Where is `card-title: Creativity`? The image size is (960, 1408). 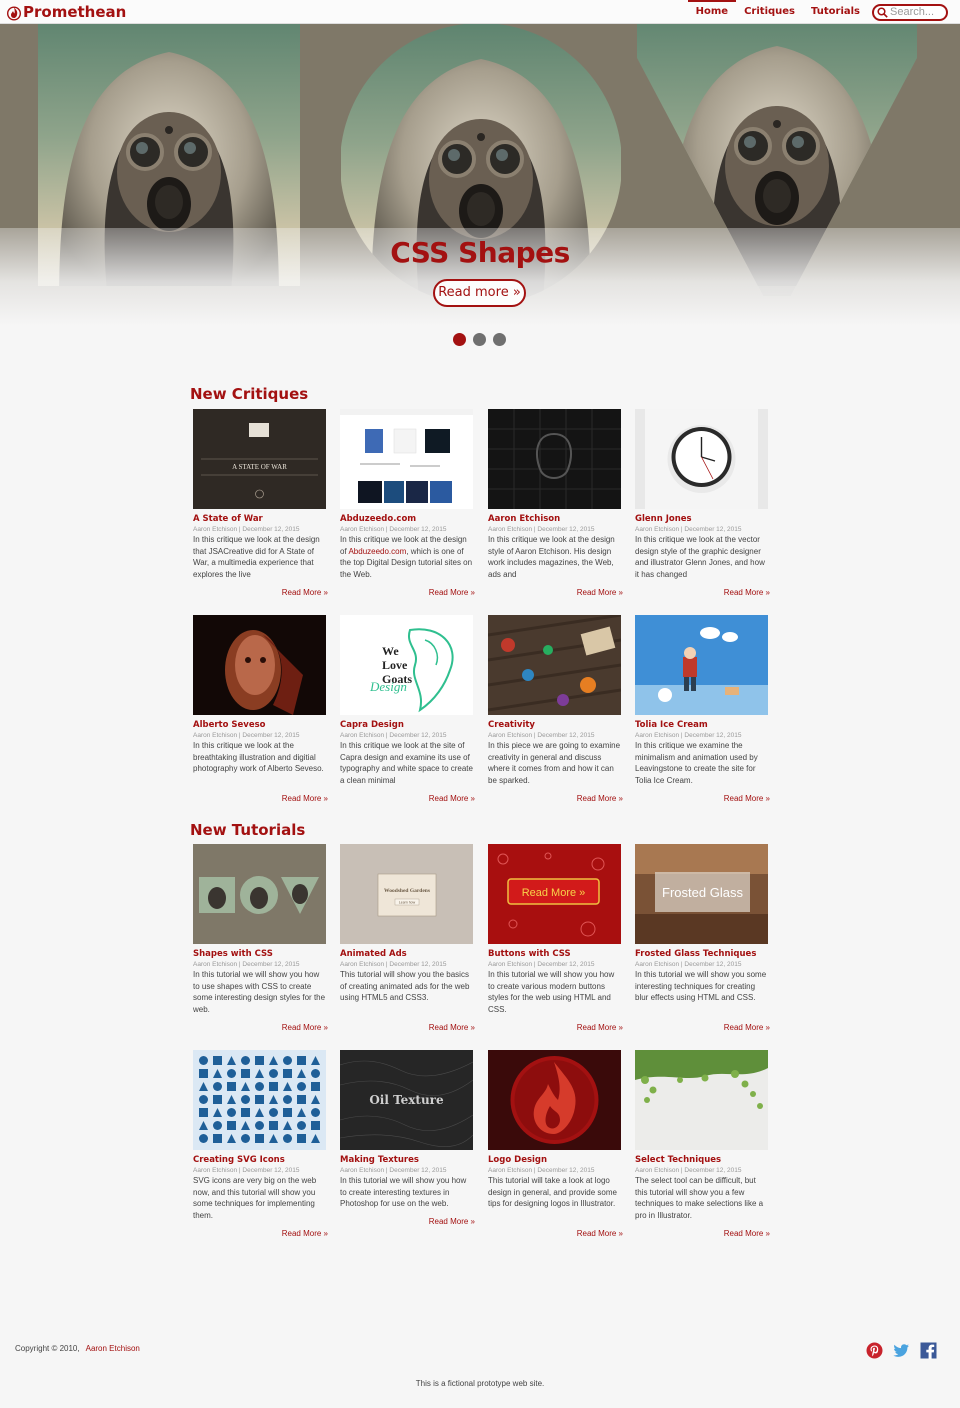
card-title: Creativity is located at coordinates (558, 725).